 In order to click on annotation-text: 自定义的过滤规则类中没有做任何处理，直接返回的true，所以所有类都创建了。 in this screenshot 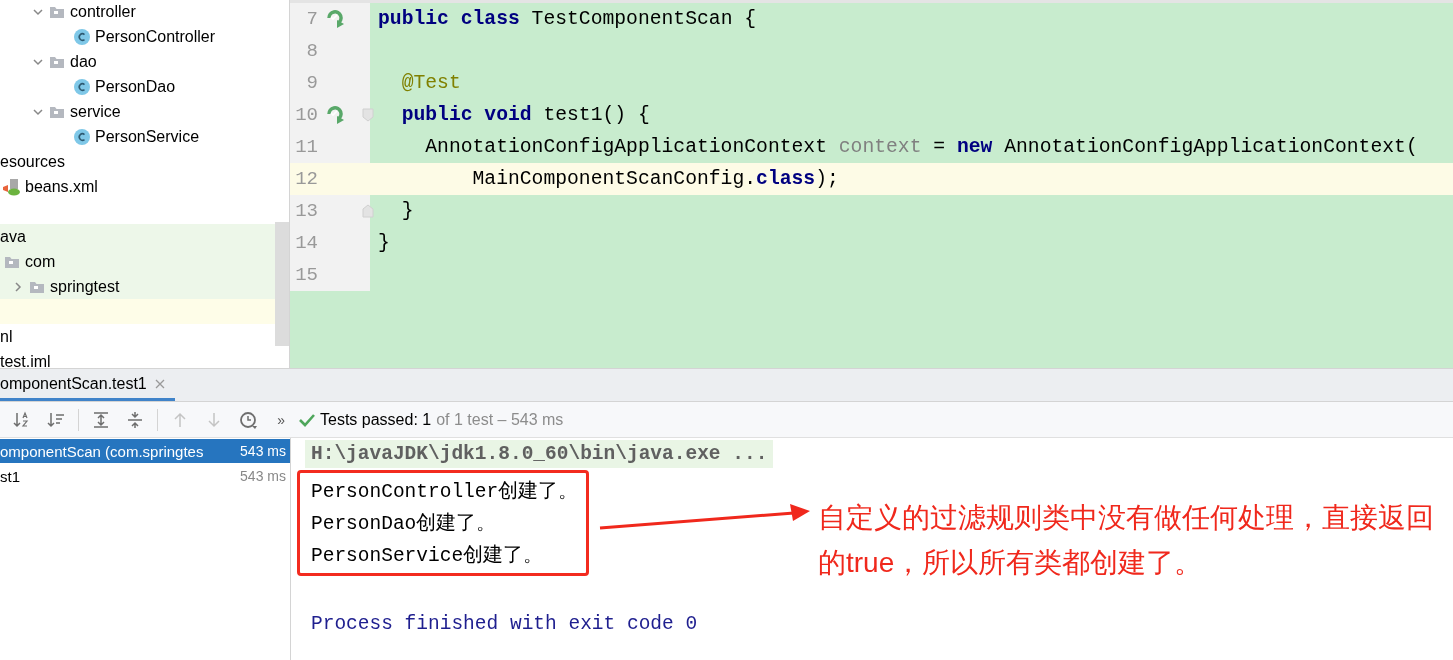, I will do `click(1126, 540)`.